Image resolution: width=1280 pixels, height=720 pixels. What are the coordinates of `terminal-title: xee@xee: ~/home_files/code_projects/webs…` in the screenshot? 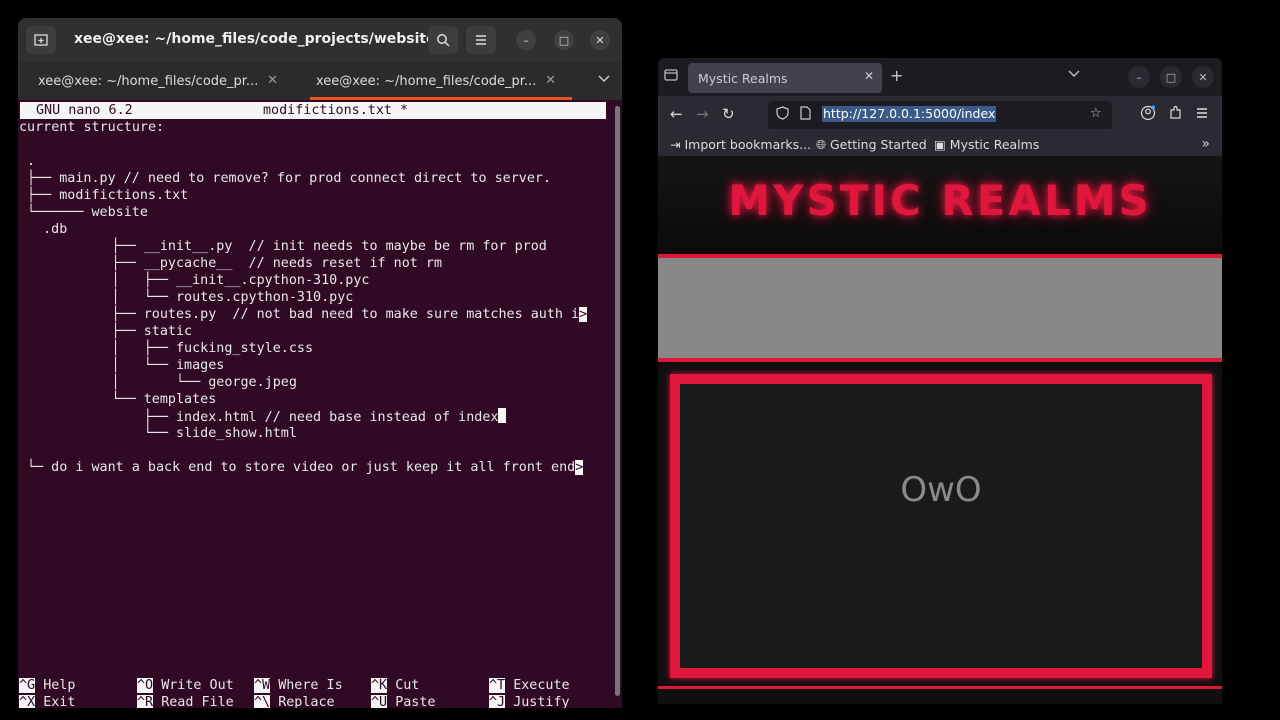 It's located at (266, 39).